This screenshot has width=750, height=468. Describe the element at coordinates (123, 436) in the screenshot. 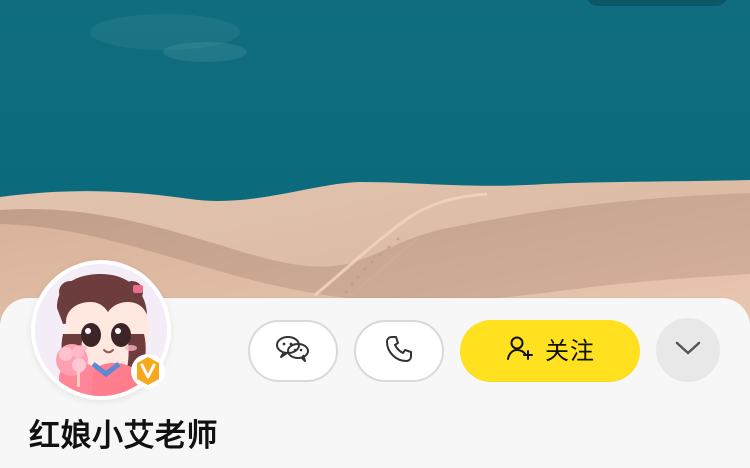

I see `profile-name: 红娘小艾老师` at that location.